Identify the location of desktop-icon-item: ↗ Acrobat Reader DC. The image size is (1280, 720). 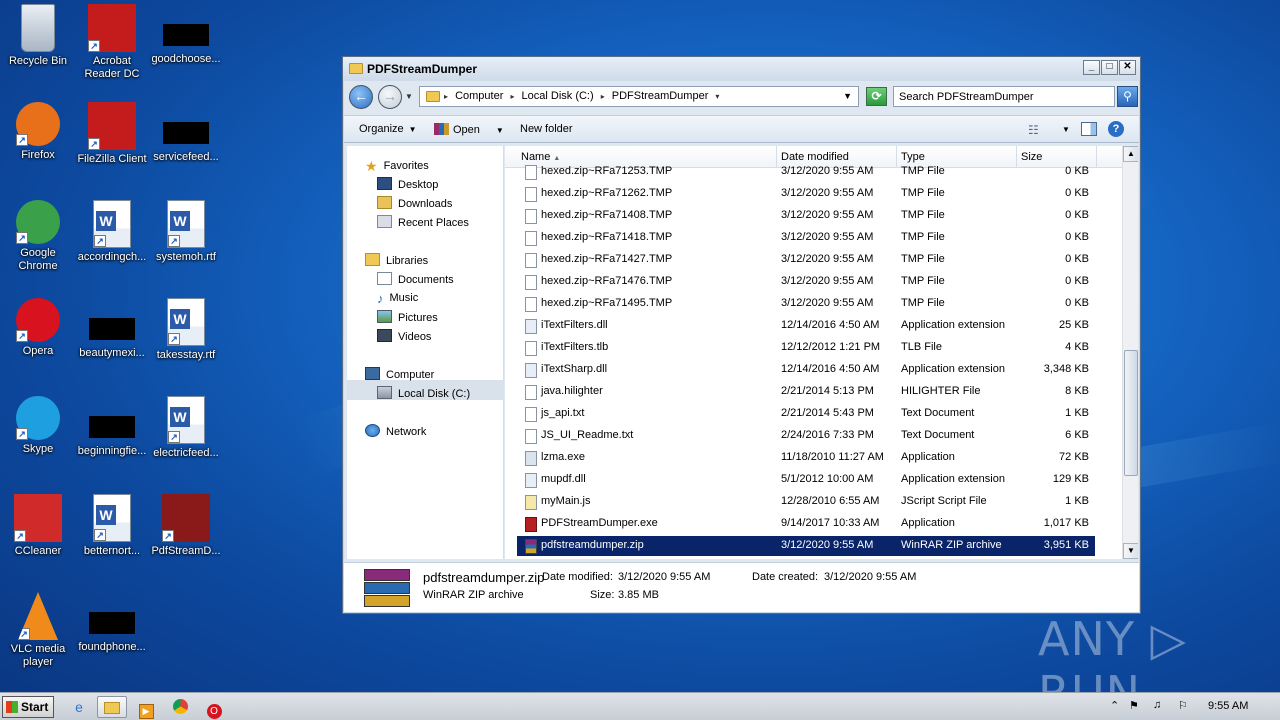
(112, 42).